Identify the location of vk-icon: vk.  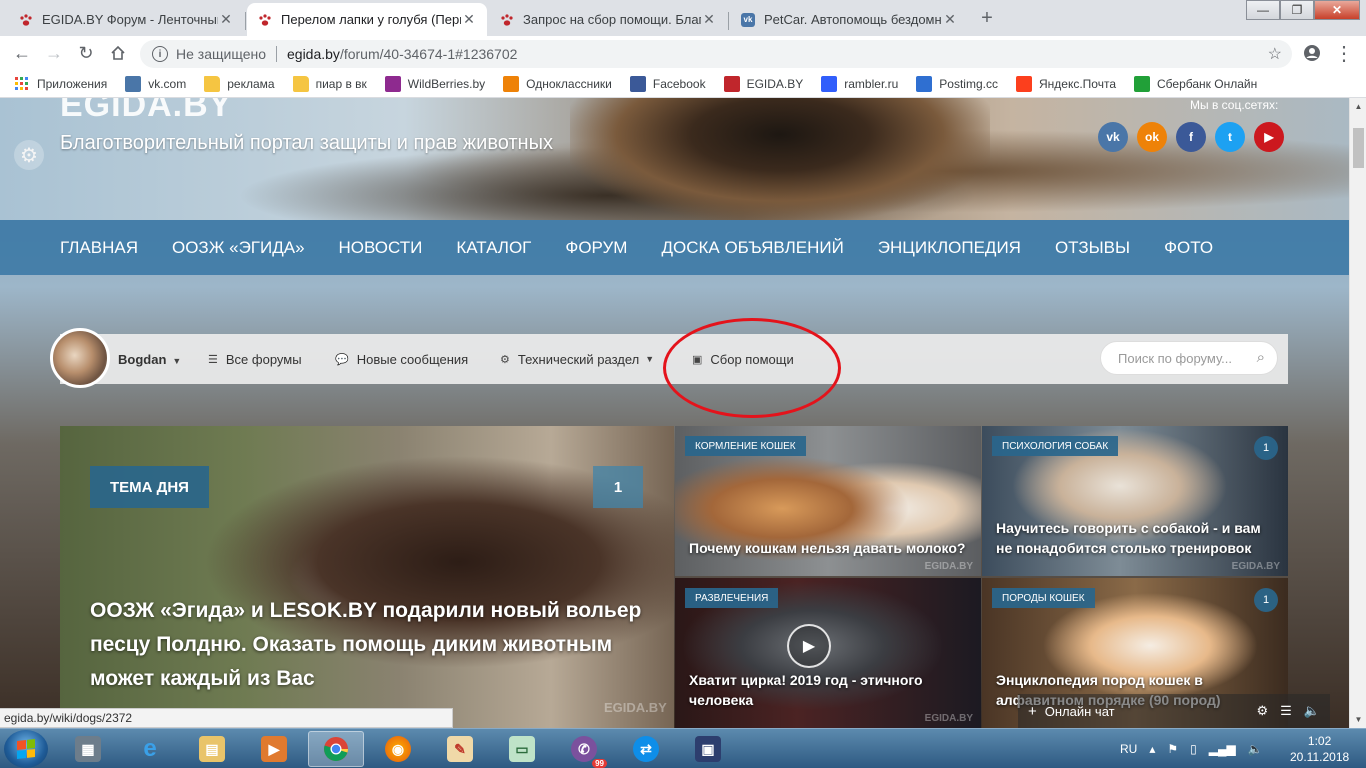
(1113, 137).